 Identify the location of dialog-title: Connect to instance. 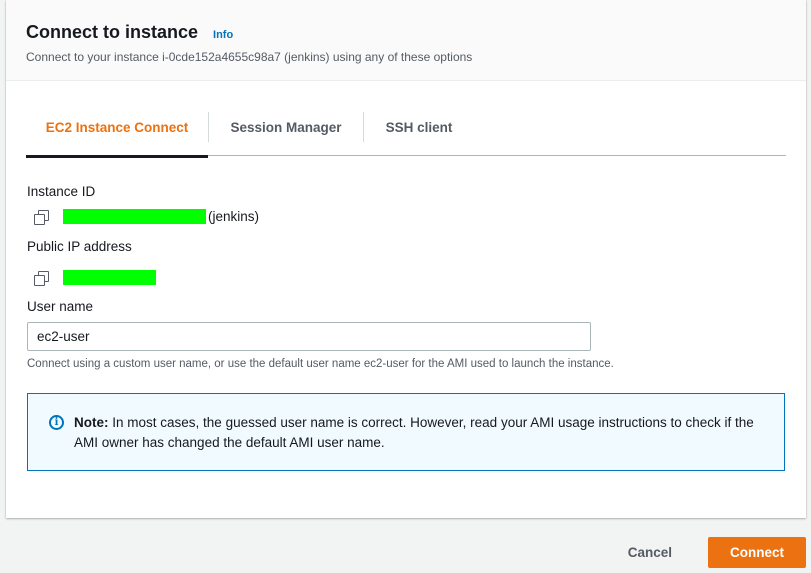
(112, 32).